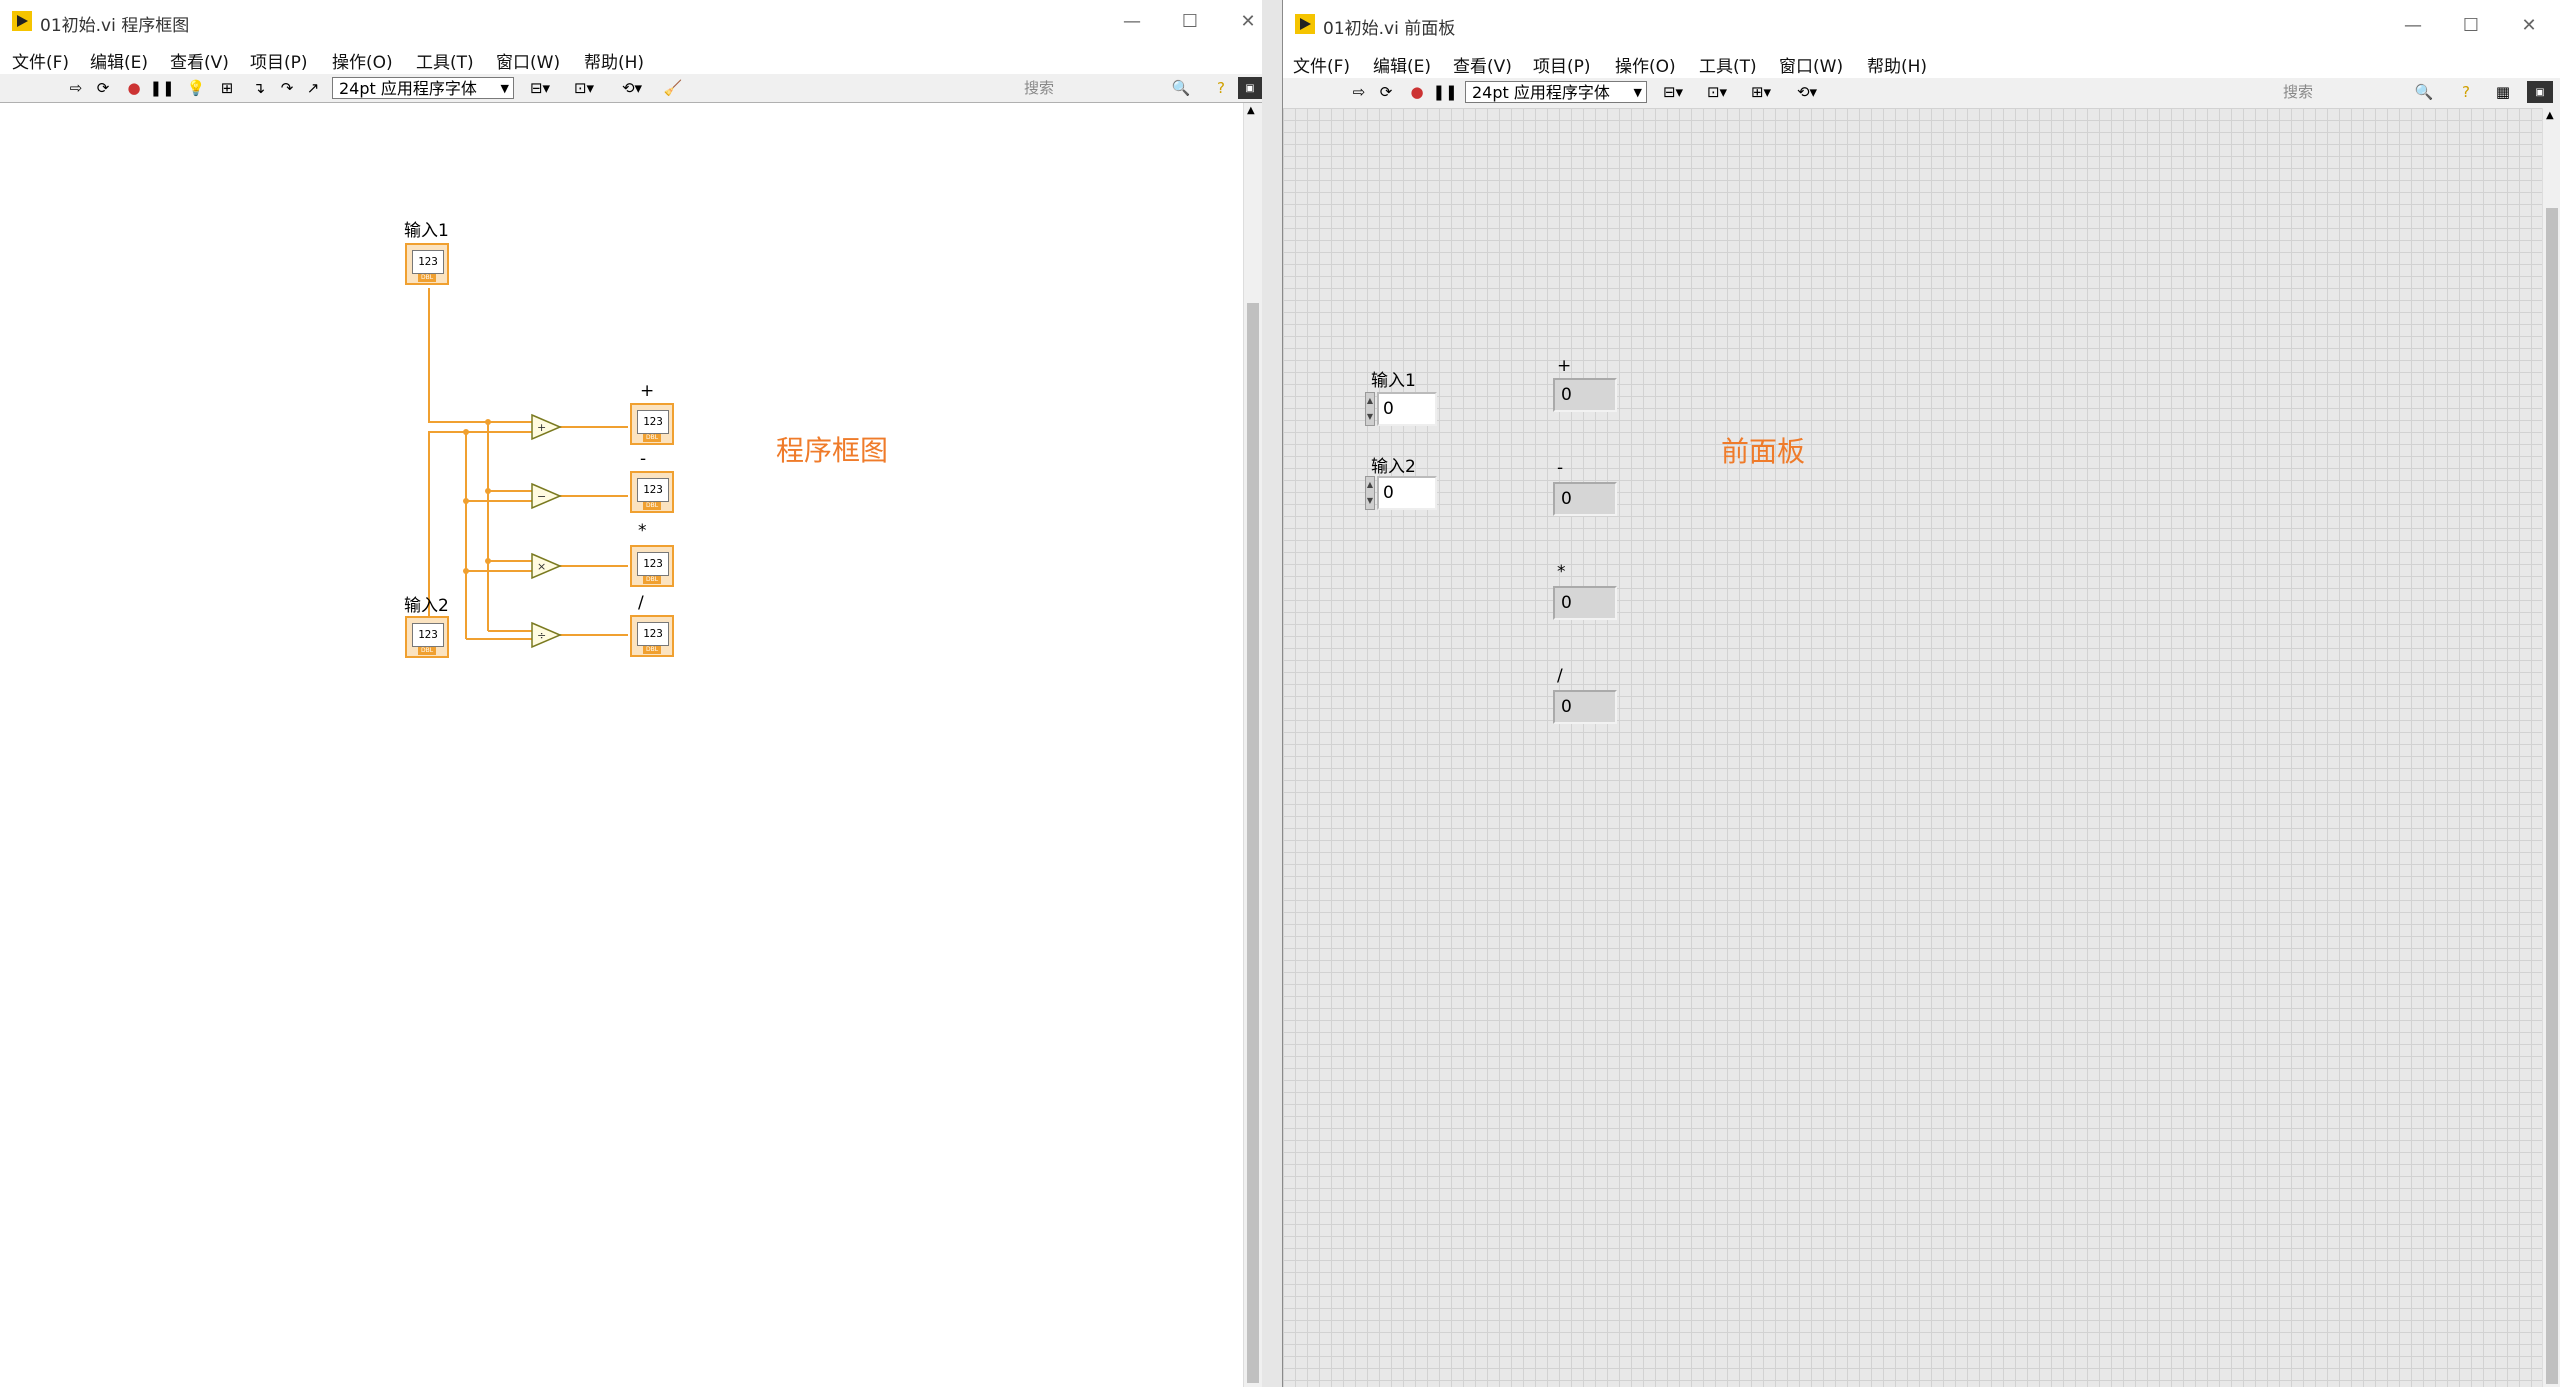 The image size is (2560, 1387). I want to click on input2-control: ▲ ▼ 0, so click(1403, 493).